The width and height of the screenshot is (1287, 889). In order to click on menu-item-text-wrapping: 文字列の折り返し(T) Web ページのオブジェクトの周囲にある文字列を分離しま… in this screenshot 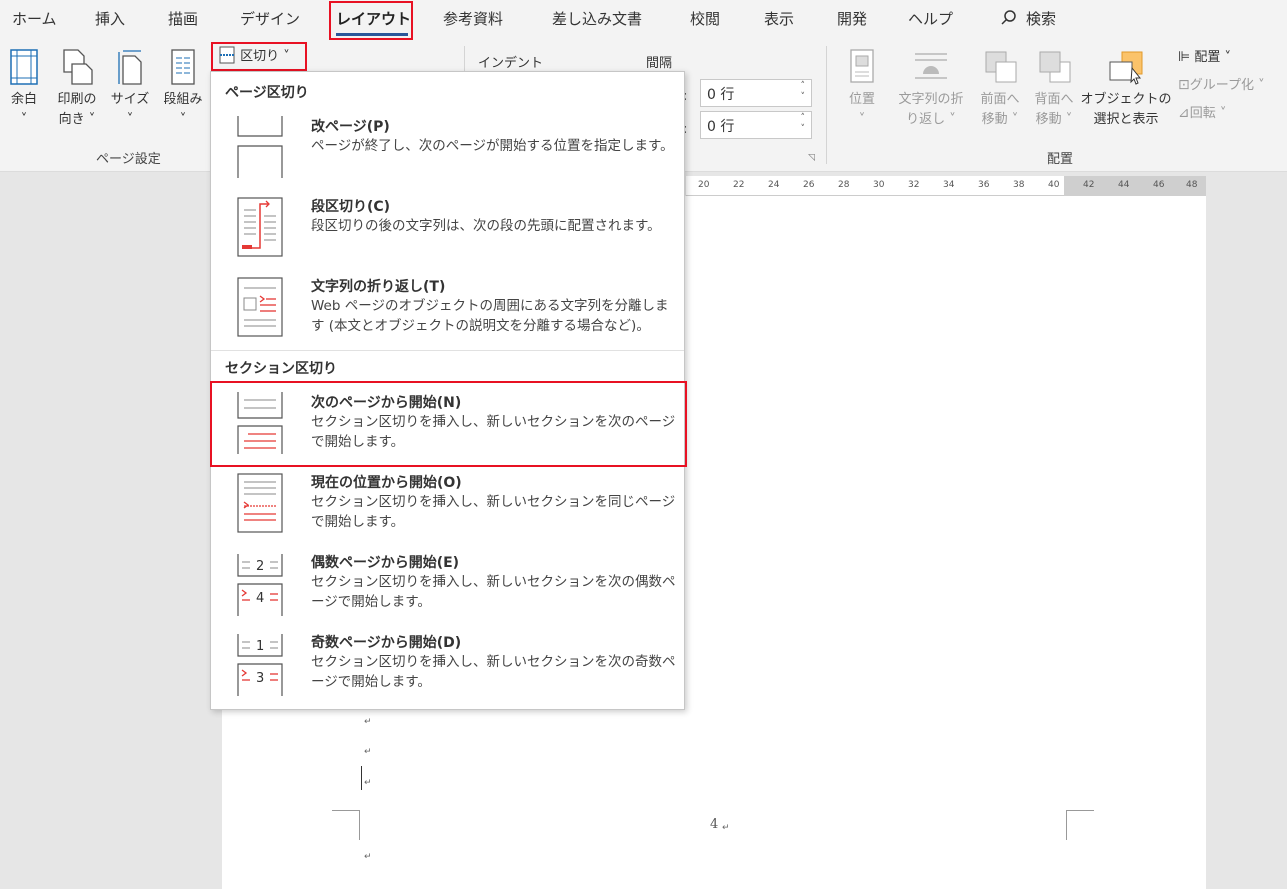, I will do `click(447, 307)`.